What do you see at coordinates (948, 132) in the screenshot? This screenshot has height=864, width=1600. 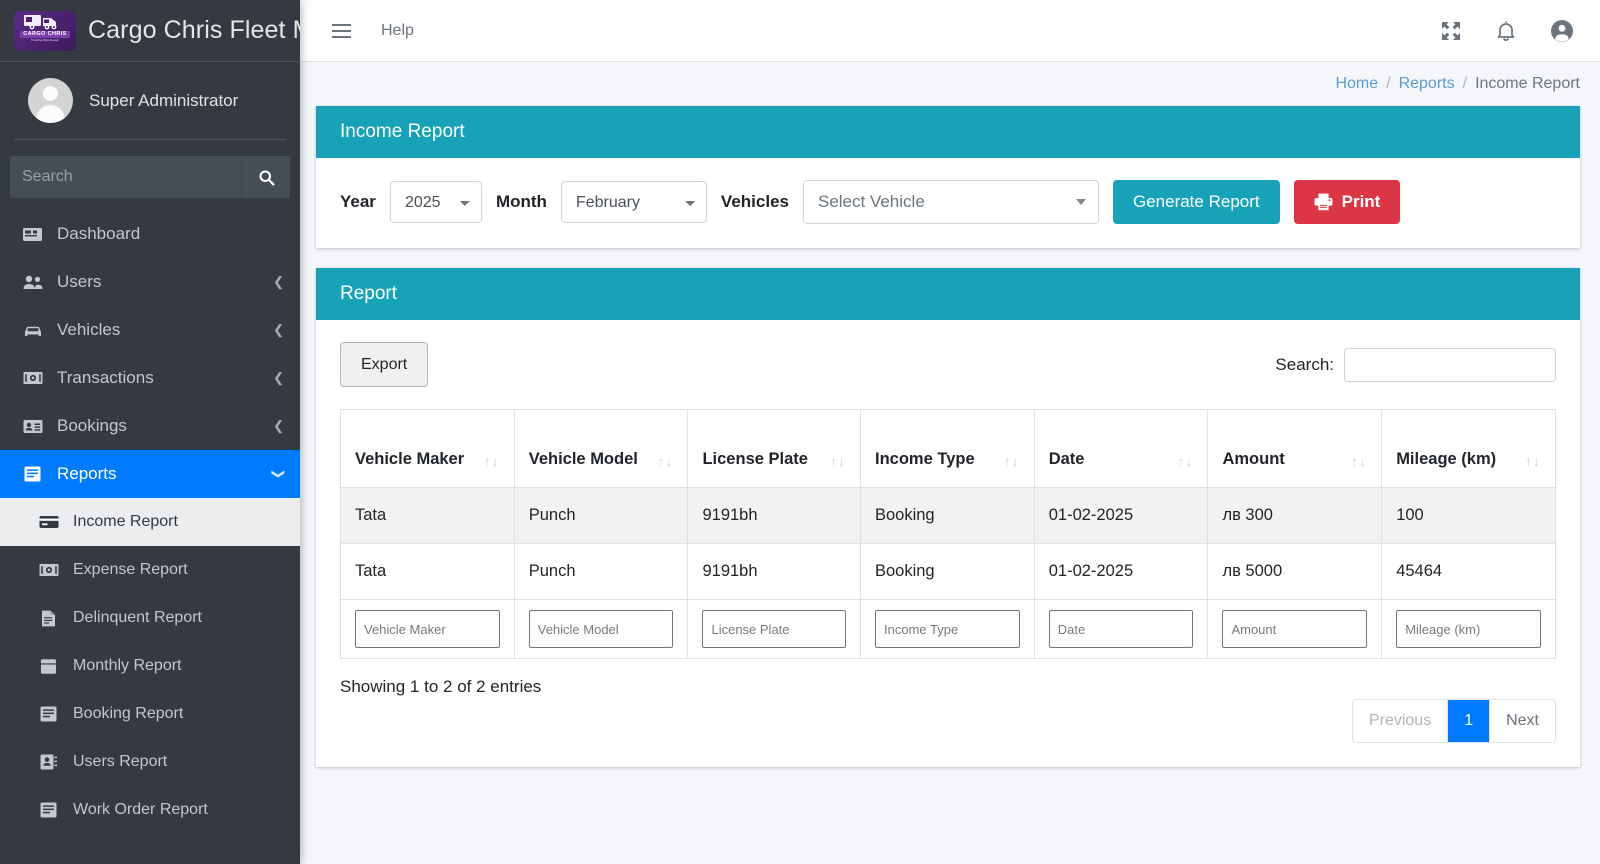 I see `card-title: Income Report` at bounding box center [948, 132].